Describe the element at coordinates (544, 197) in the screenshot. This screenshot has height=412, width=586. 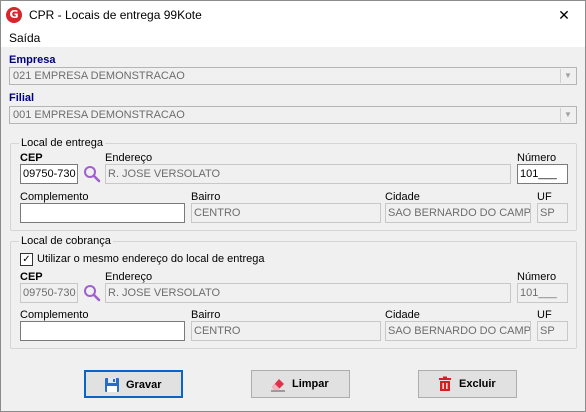
I see `entrega-uf-label: UF` at that location.